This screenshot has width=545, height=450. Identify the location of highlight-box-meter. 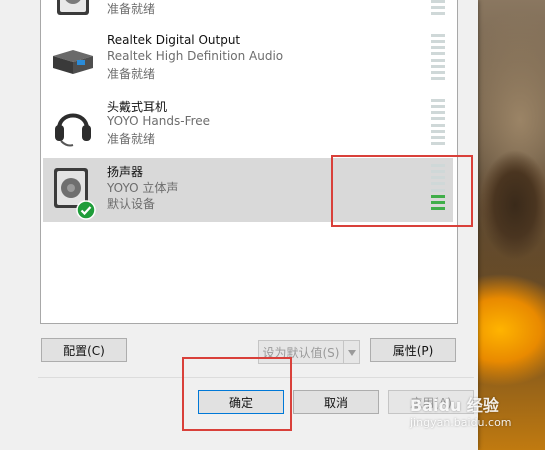
(402, 191).